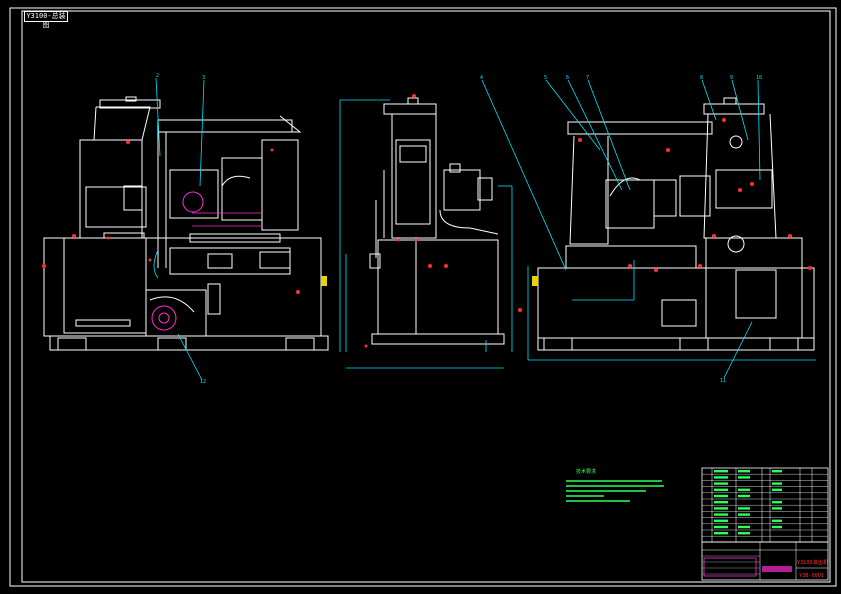 This screenshot has height=594, width=841. What do you see at coordinates (535, 281) in the screenshot?
I see `right-handwheel-accent` at bounding box center [535, 281].